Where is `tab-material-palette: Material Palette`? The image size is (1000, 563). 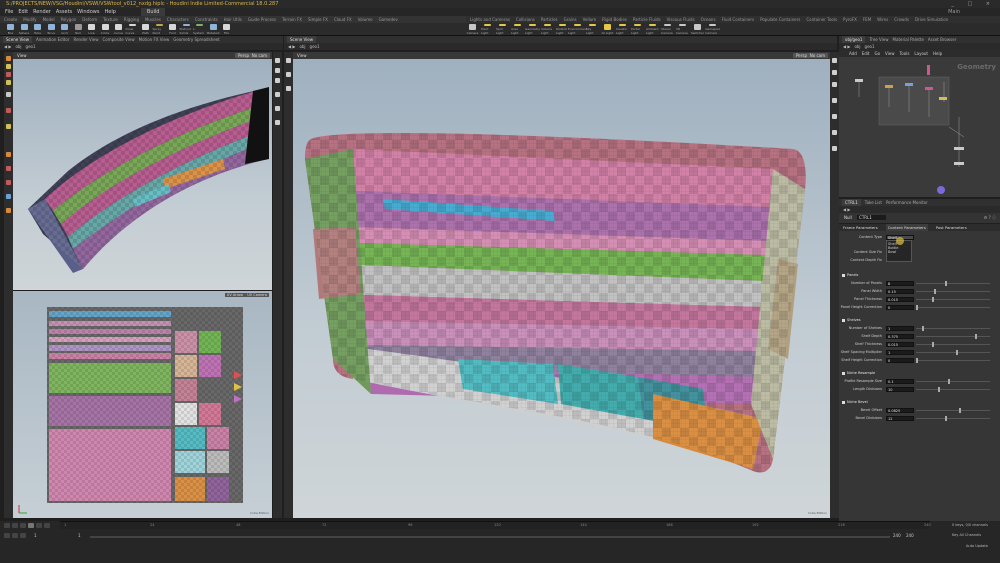
tab-material-palette: Material Palette is located at coordinates (908, 39).